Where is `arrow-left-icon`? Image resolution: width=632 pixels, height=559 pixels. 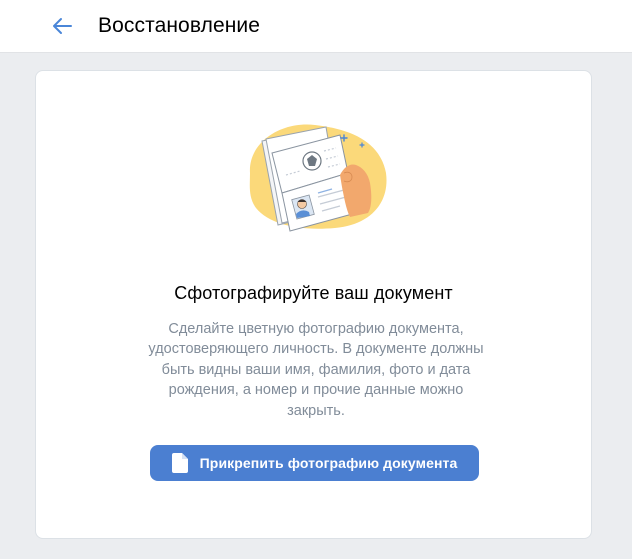
arrow-left-icon is located at coordinates (62, 26).